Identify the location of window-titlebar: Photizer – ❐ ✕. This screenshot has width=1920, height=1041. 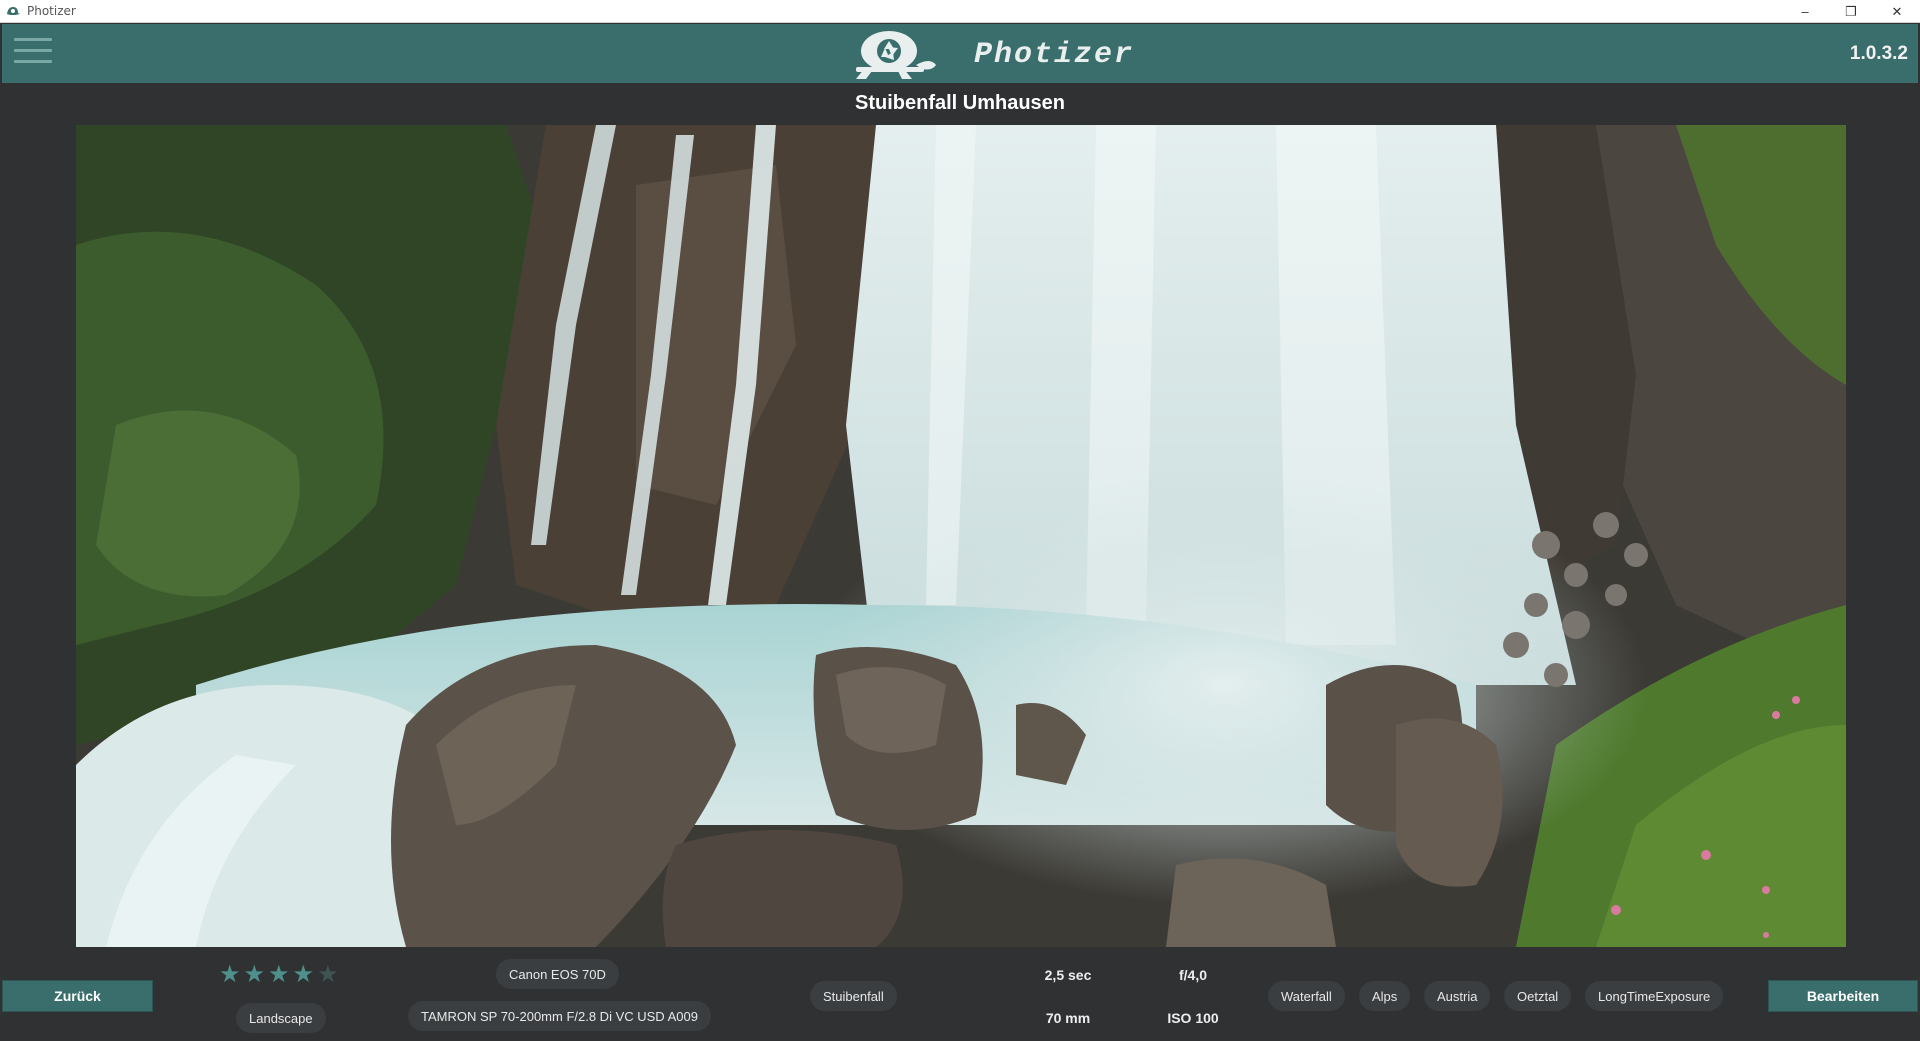
(960, 11).